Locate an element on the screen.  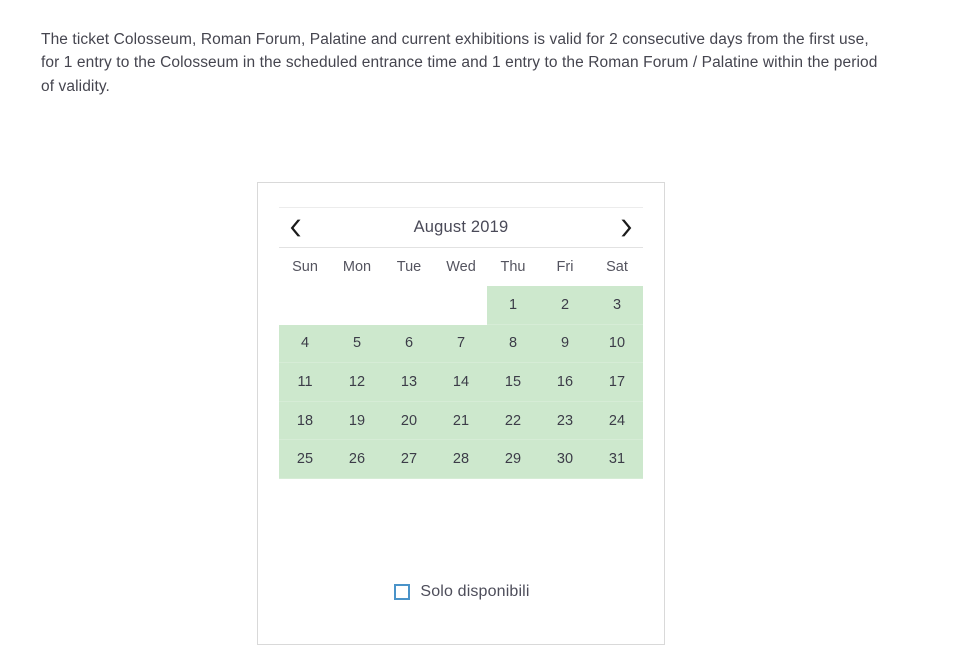
calendar-weekday-mon: Mon is located at coordinates (357, 267).